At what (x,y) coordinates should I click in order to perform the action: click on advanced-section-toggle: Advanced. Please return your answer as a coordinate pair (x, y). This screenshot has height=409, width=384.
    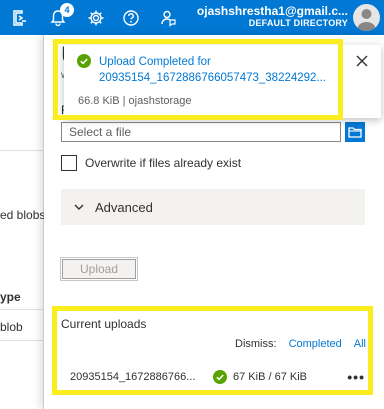
    Looking at the image, I should click on (213, 207).